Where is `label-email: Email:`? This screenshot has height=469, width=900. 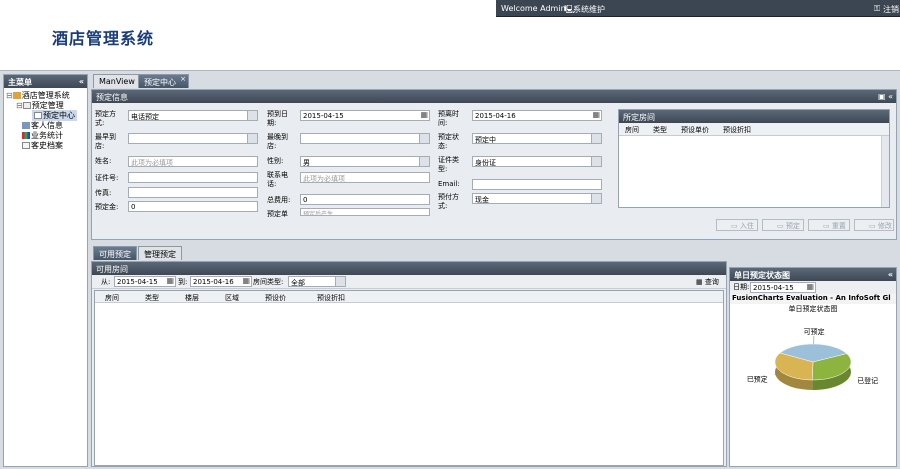 label-email: Email: is located at coordinates (449, 184).